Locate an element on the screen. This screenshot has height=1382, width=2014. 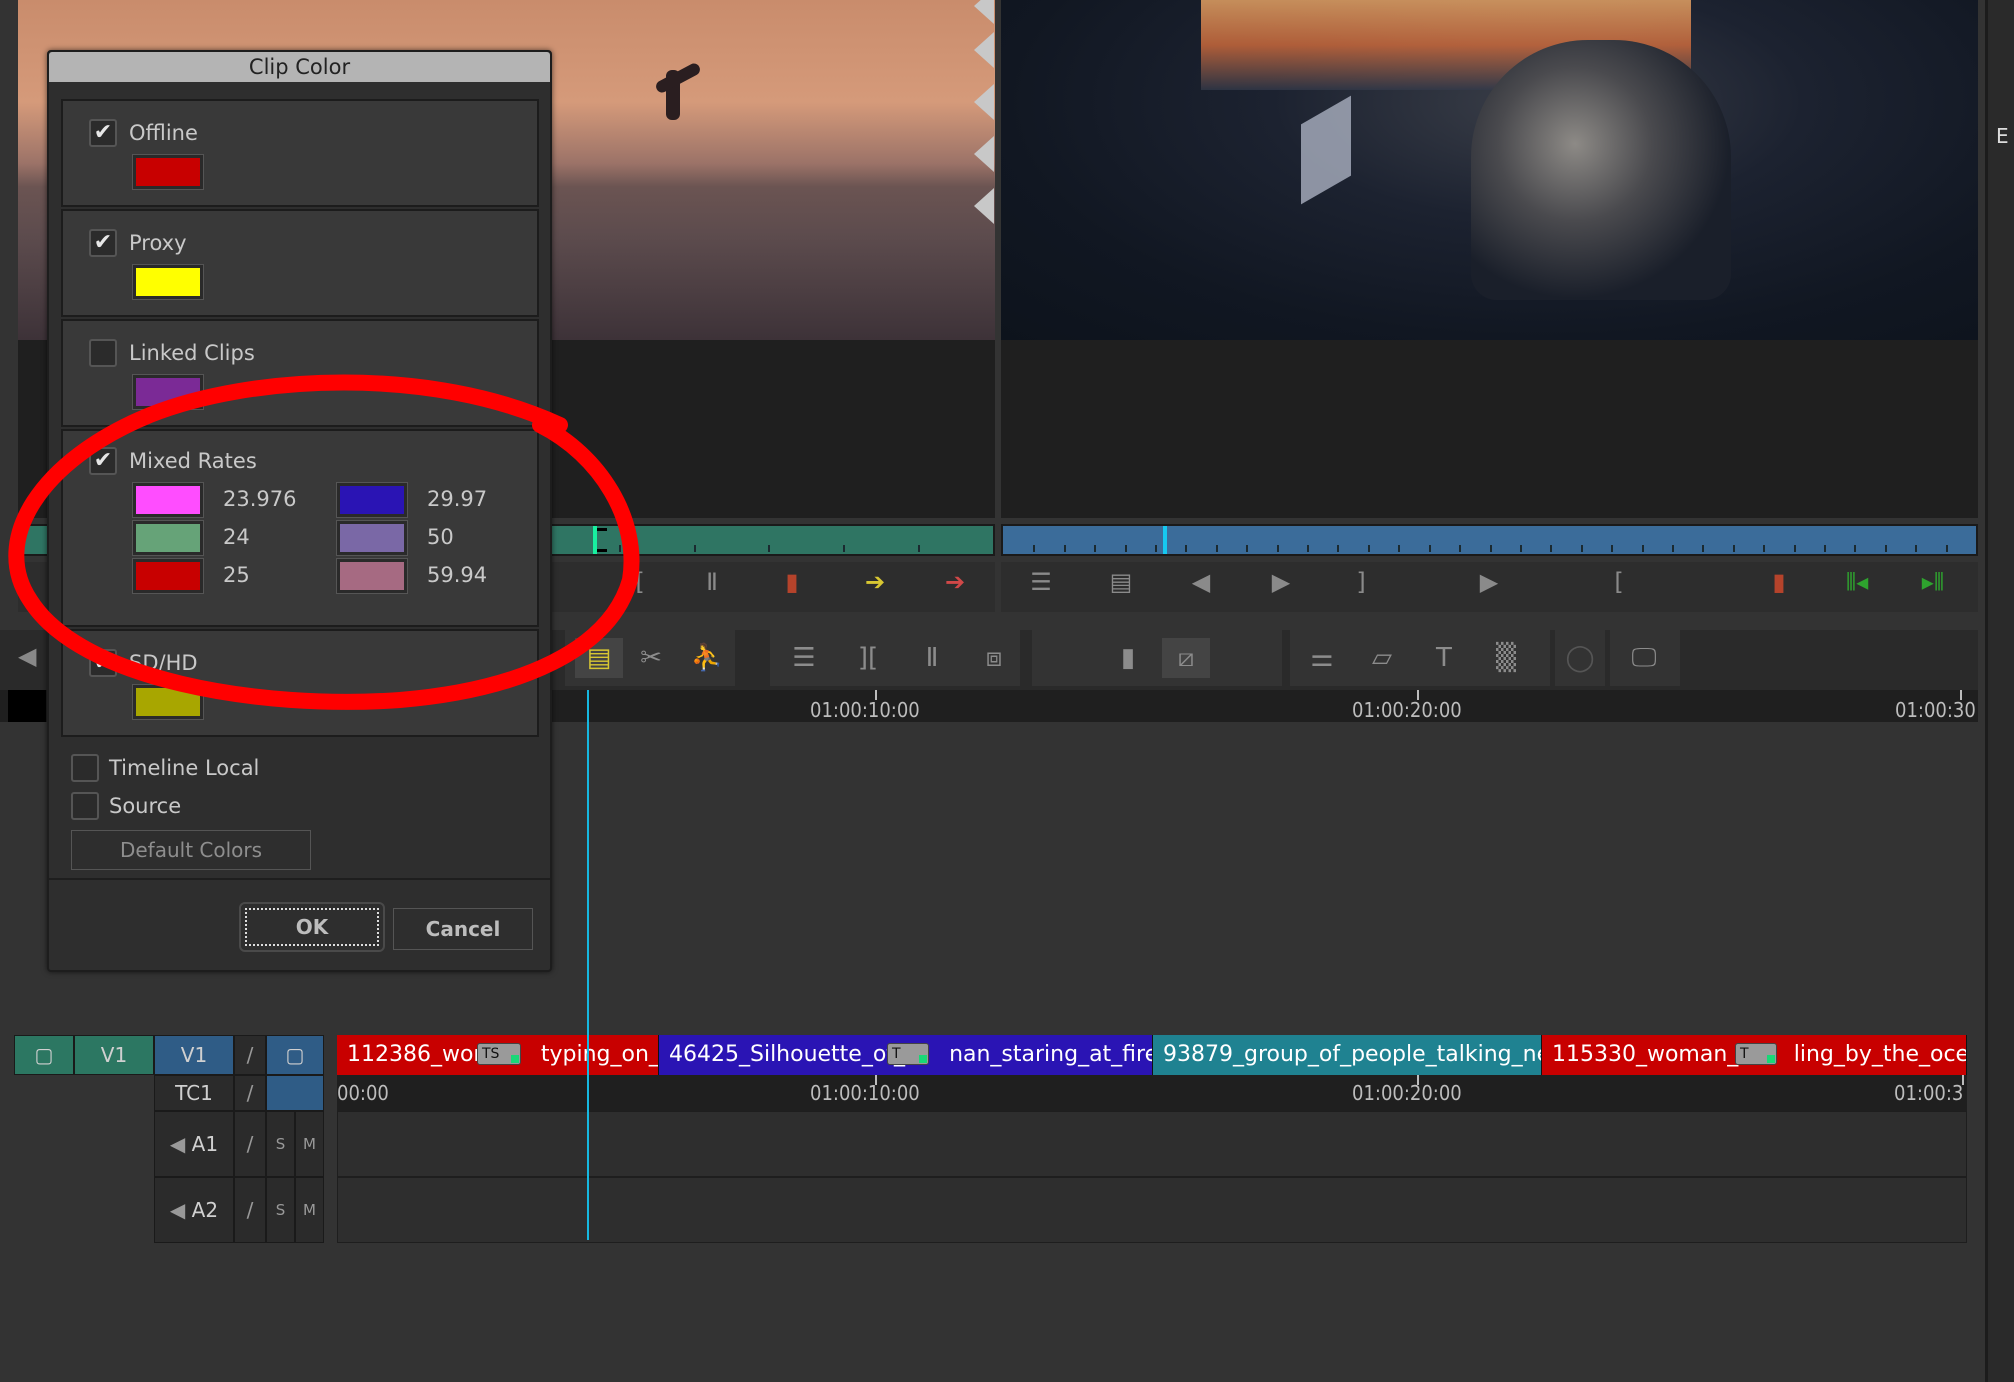
track-a2: ◀ A2 is located at coordinates (194, 1210).